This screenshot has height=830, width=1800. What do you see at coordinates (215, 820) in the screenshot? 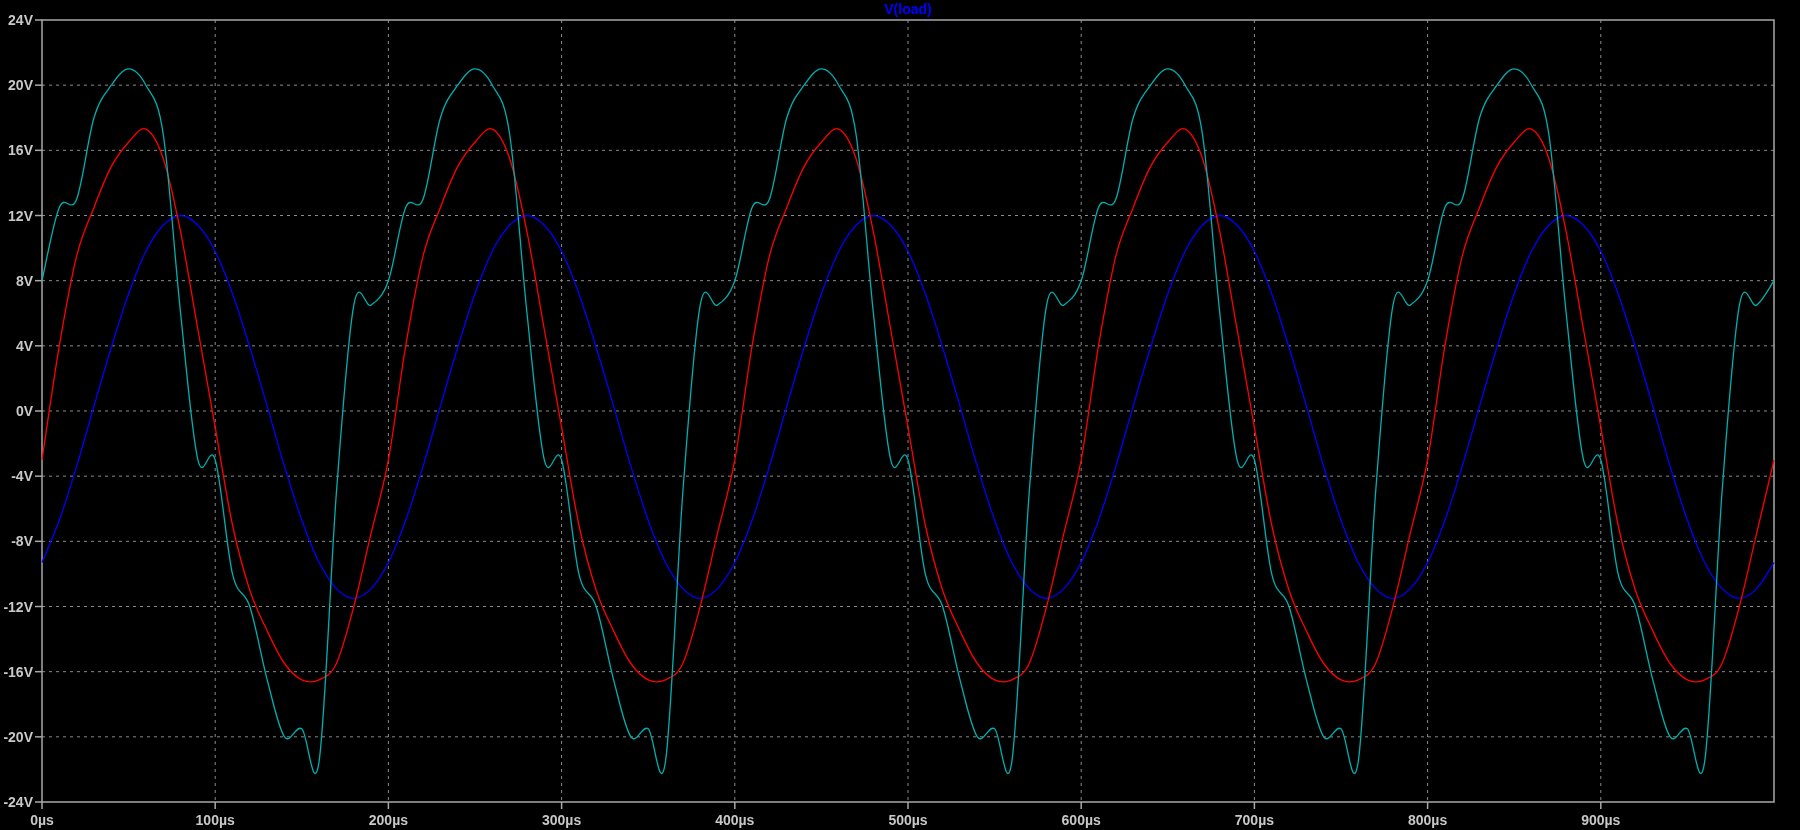
I see `axis-tick-label: 100µs` at bounding box center [215, 820].